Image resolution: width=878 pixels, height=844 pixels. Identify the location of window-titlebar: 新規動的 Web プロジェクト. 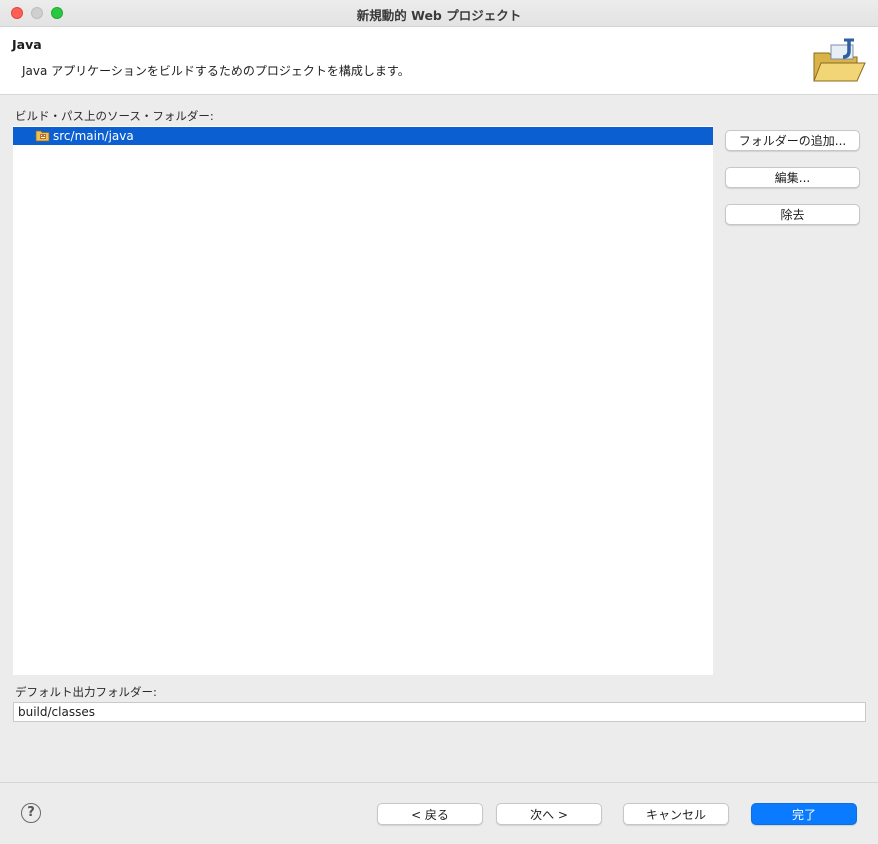
(439, 13).